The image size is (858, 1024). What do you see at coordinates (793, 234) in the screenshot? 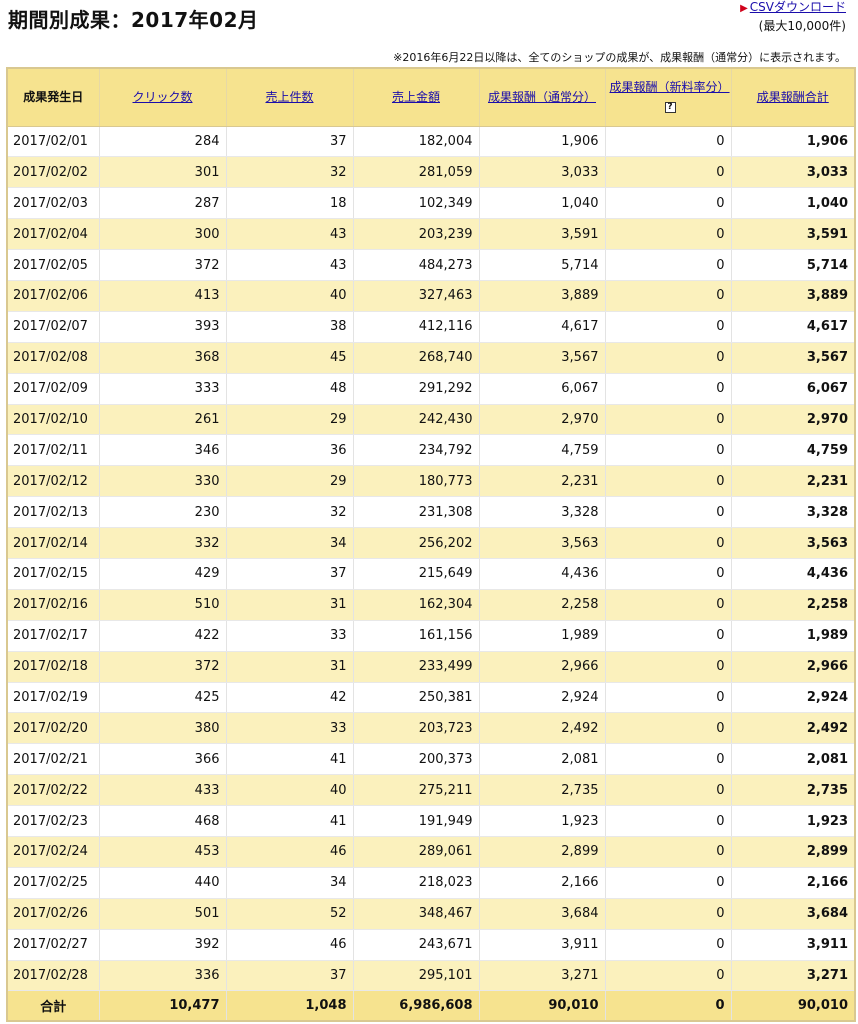
I see `cell-reward-total: 3,591` at bounding box center [793, 234].